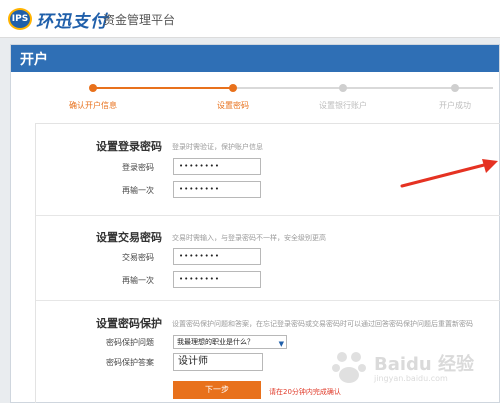  Describe the element at coordinates (349, 367) in the screenshot. I see `paw-icon` at that location.